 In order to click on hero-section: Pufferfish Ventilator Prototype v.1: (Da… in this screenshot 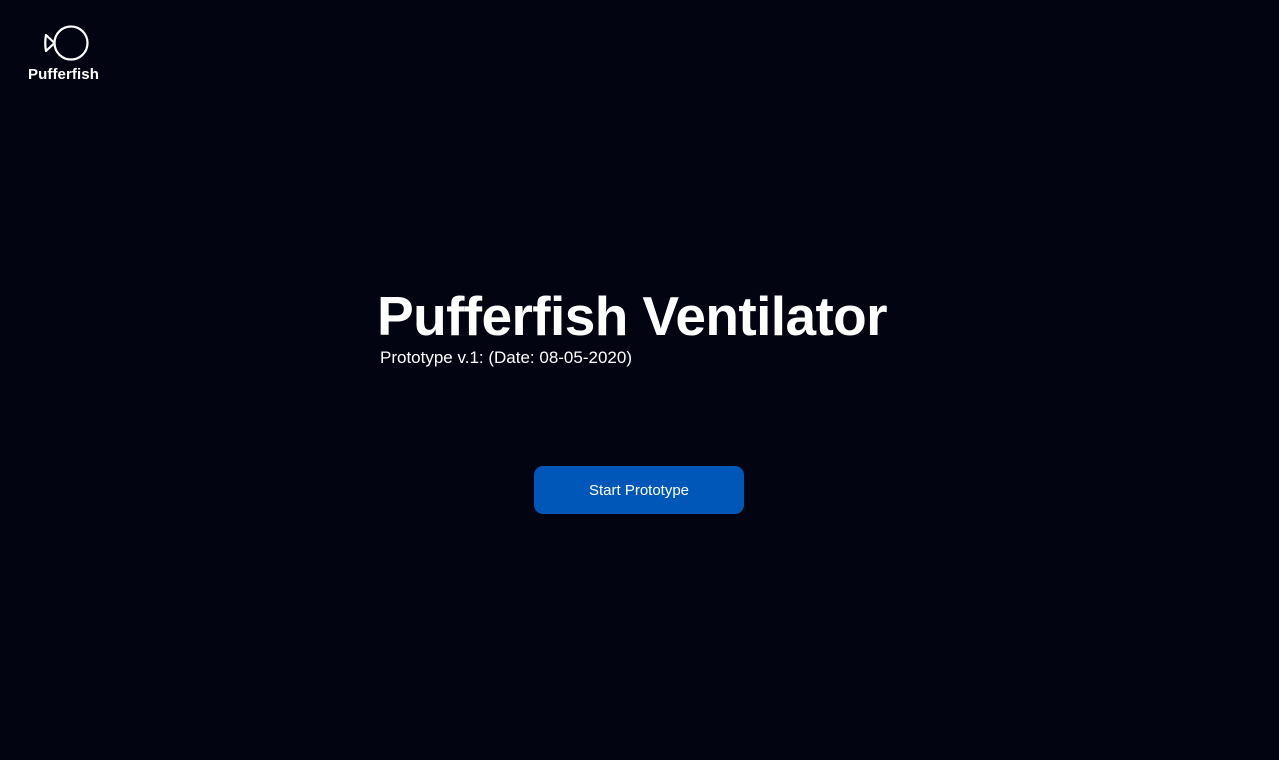, I will do `click(657, 326)`.